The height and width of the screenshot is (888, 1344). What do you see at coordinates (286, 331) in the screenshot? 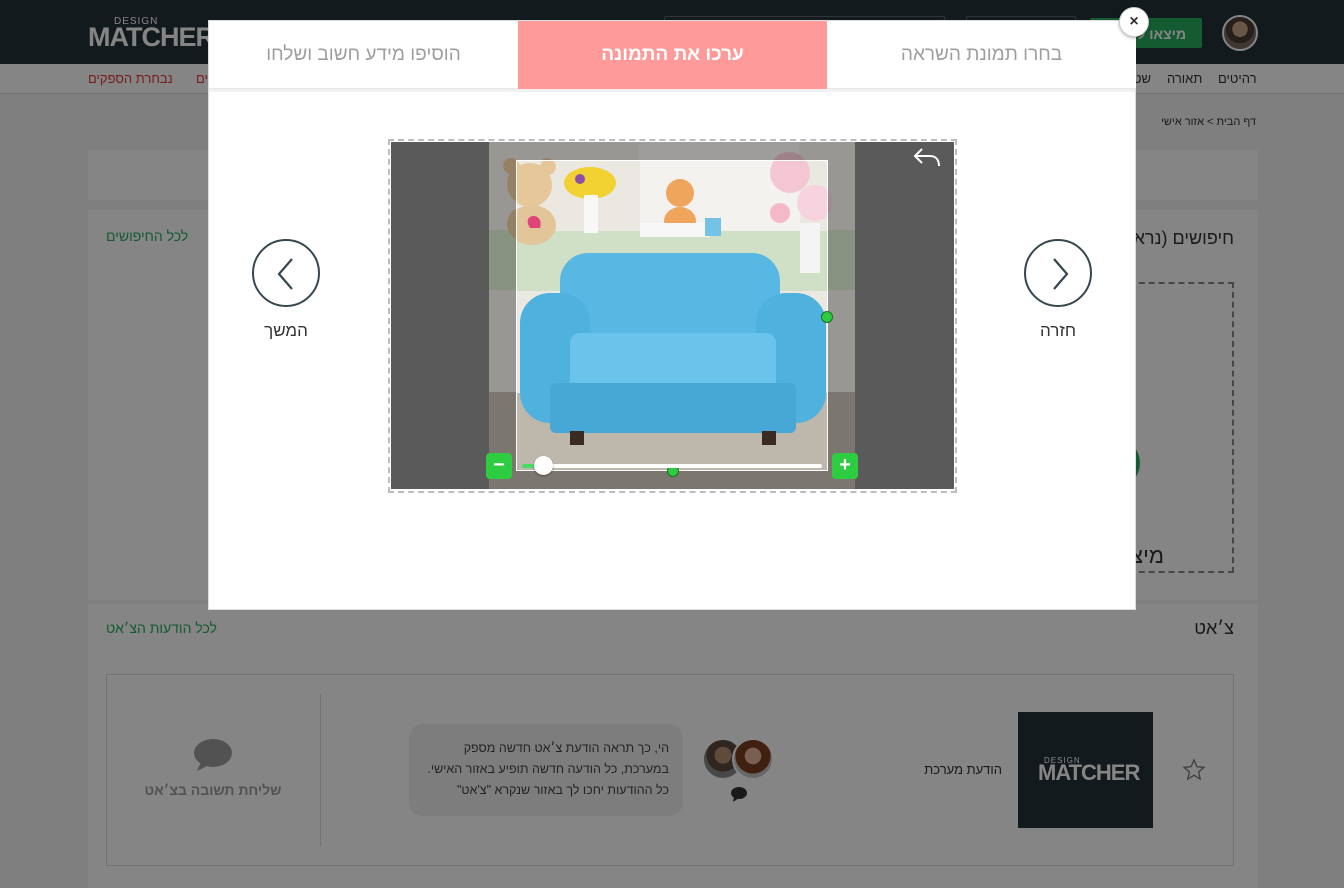
I see `next-label: המשך` at bounding box center [286, 331].